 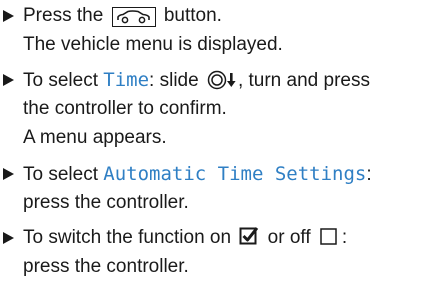 What do you see at coordinates (179, 80) in the screenshot?
I see `step-2-text-a: slide` at bounding box center [179, 80].